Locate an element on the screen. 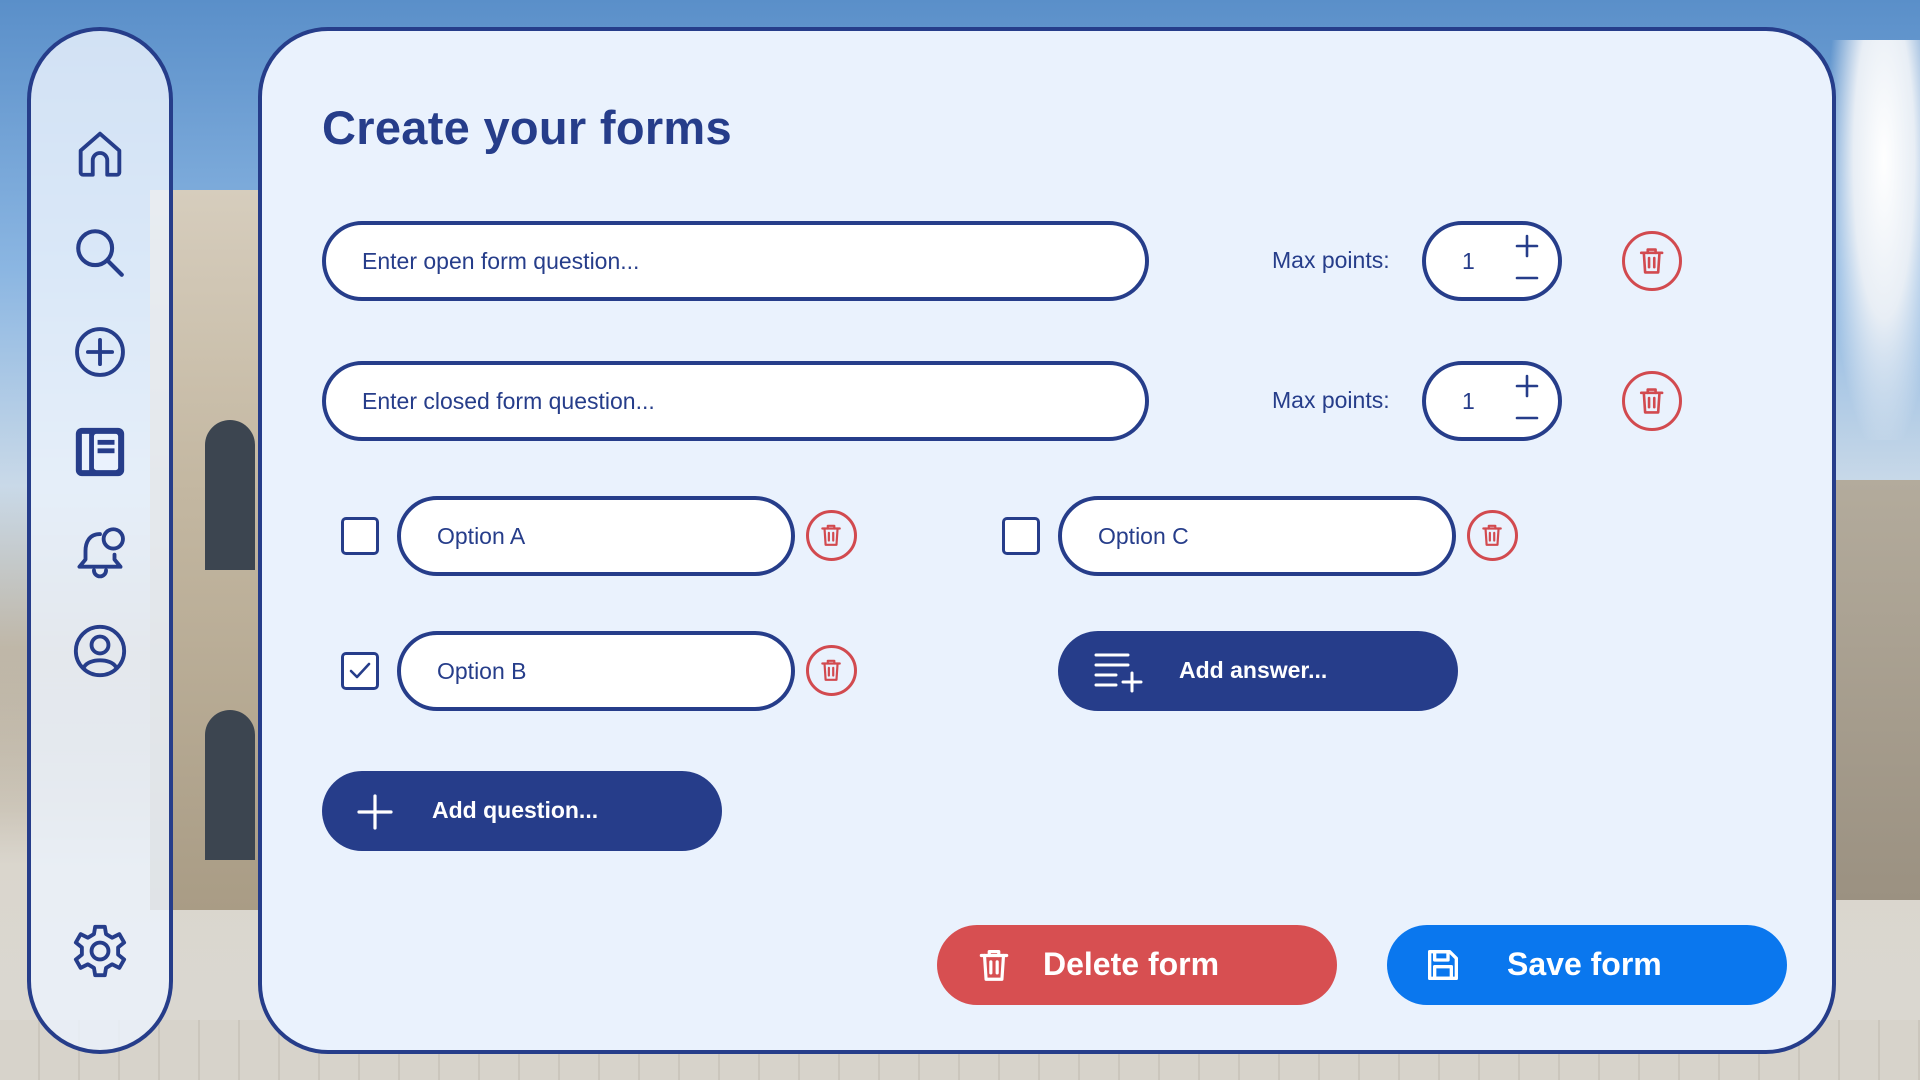  sidebar-item-settings is located at coordinates (100, 951).